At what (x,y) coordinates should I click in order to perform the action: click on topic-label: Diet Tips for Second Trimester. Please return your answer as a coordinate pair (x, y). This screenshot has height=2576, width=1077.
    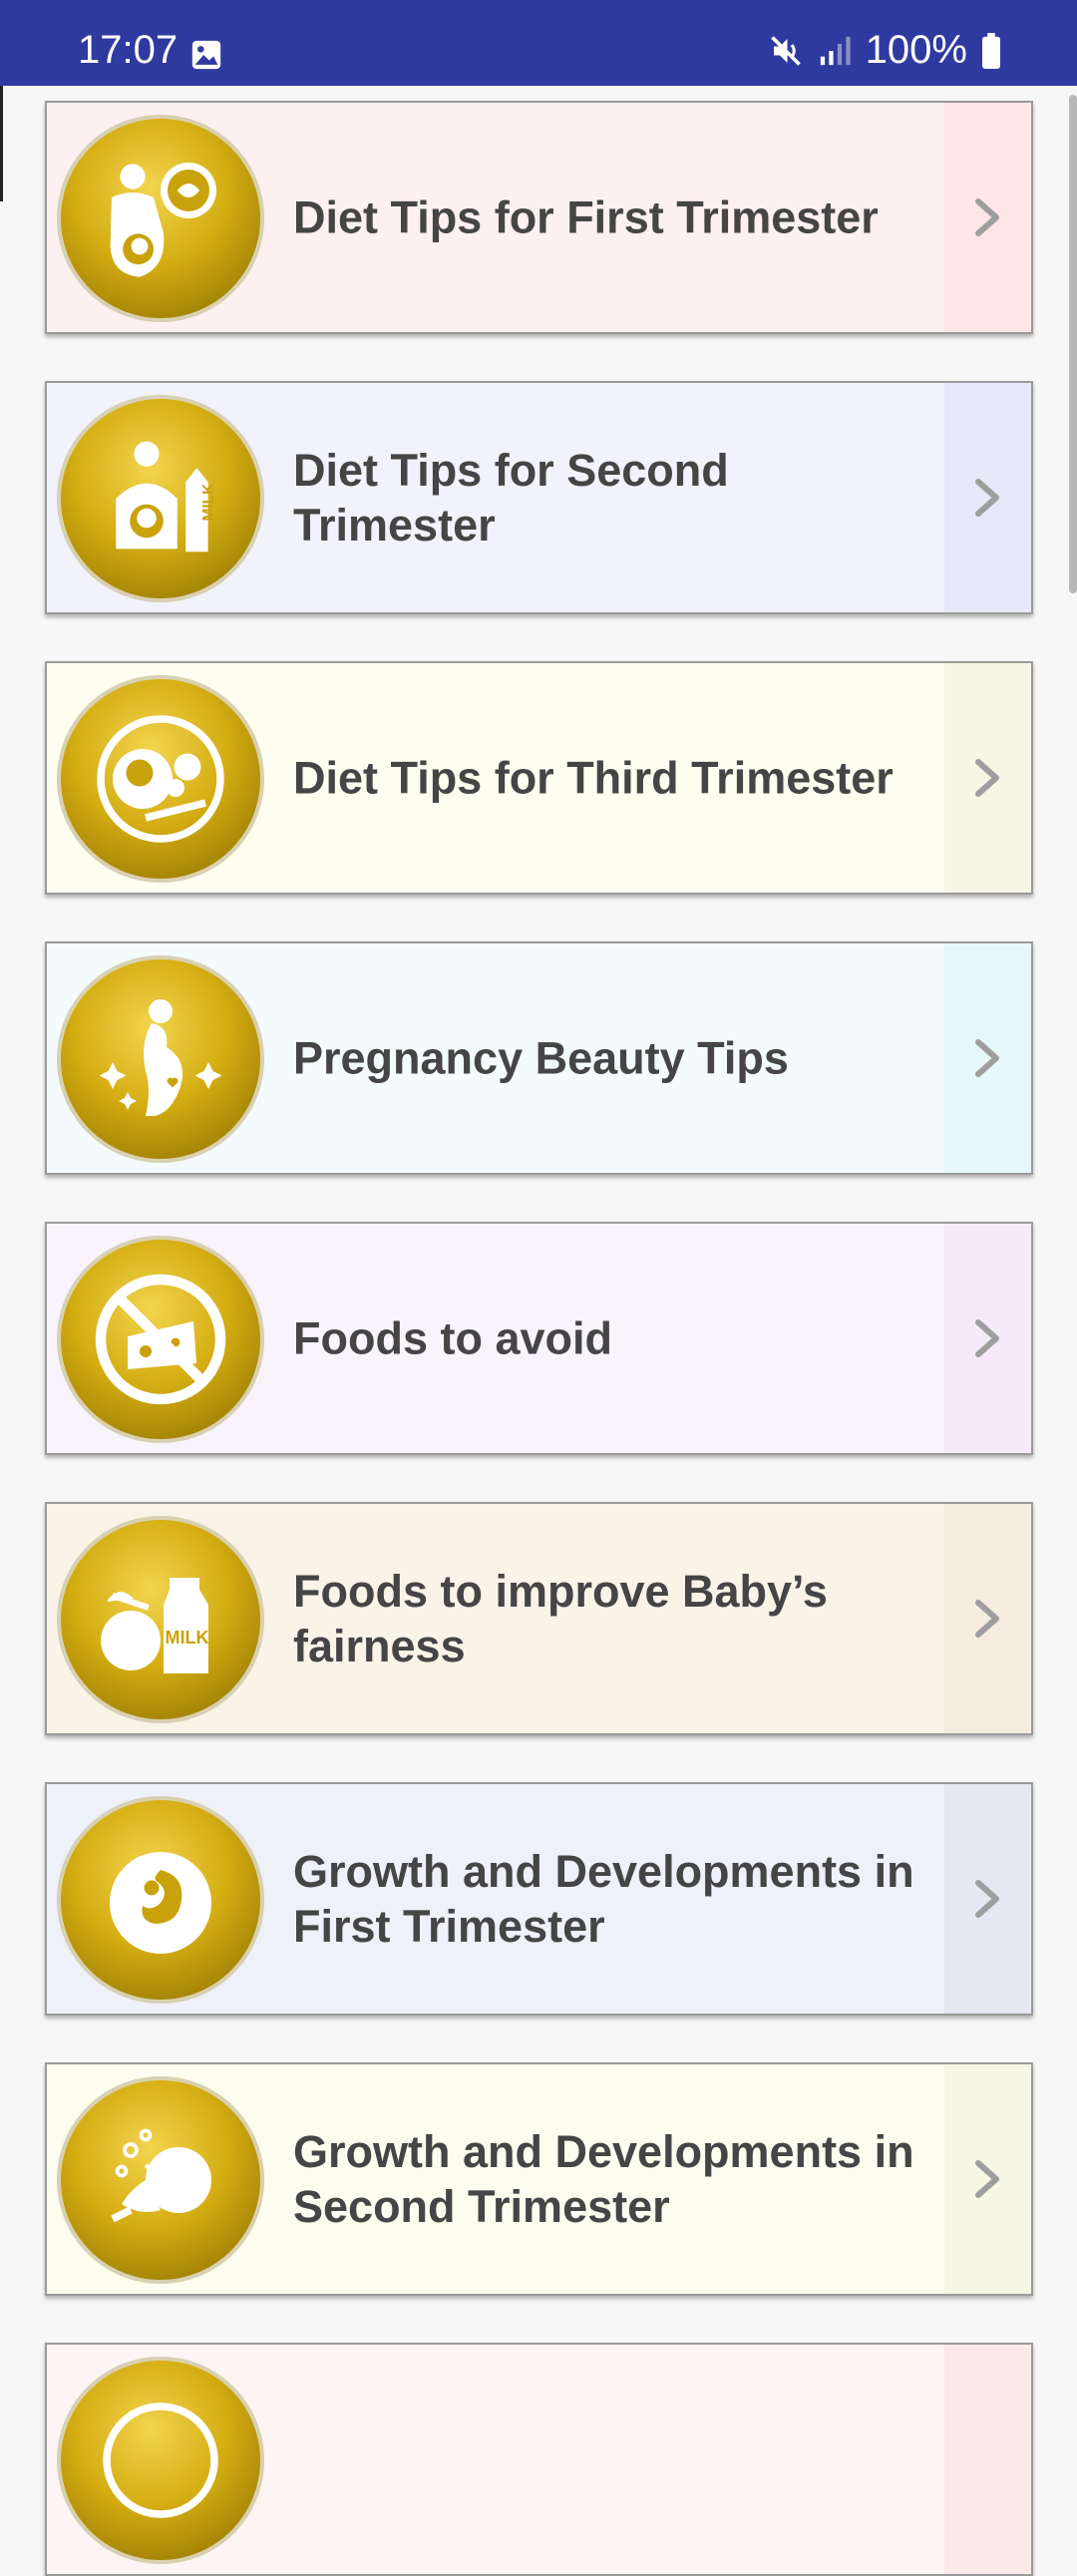
    Looking at the image, I should click on (511, 498).